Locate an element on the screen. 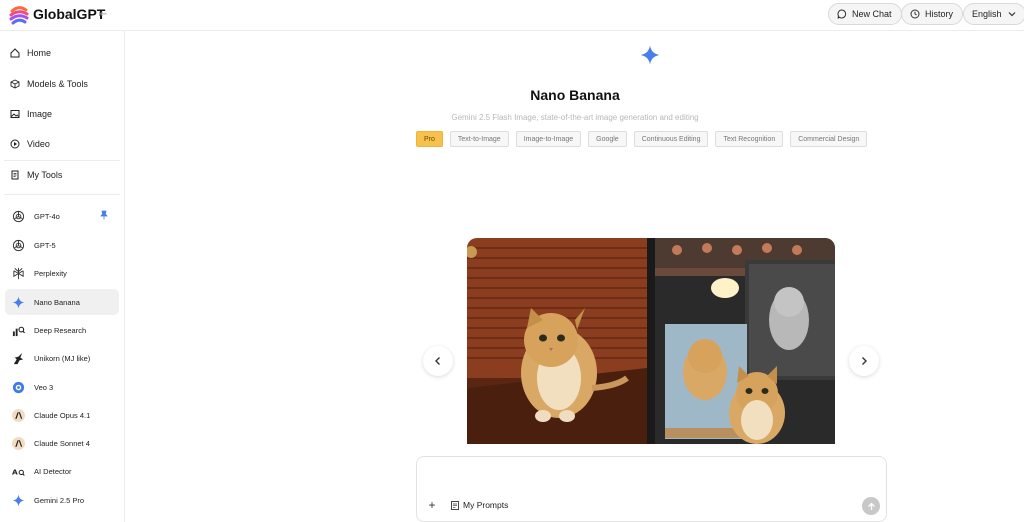 The width and height of the screenshot is (1024, 522). tag-text-to-image: Text-to-Image is located at coordinates (479, 139).